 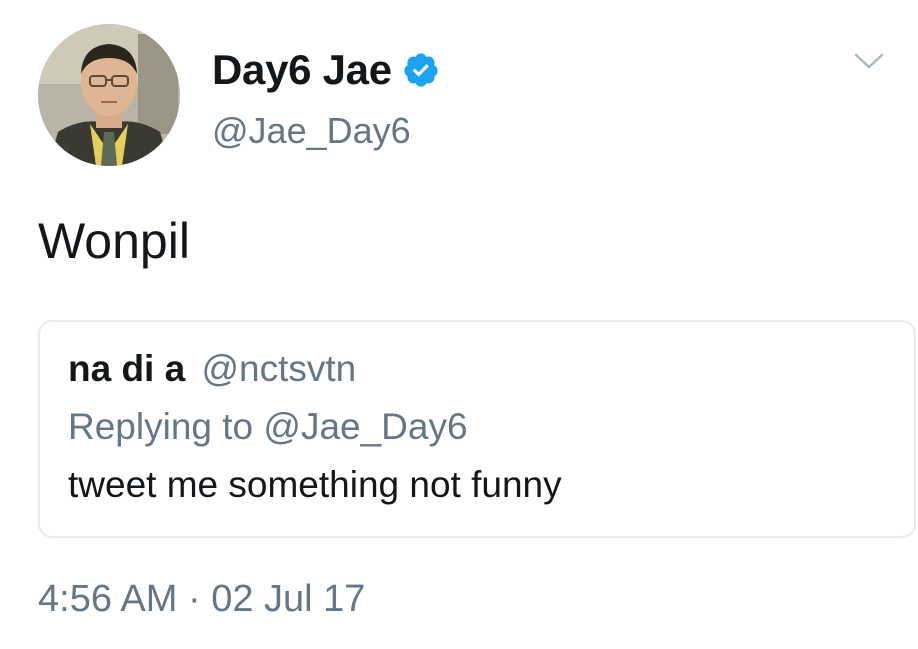 I want to click on tweet-date: 02 Jul 17, so click(x=288, y=599).